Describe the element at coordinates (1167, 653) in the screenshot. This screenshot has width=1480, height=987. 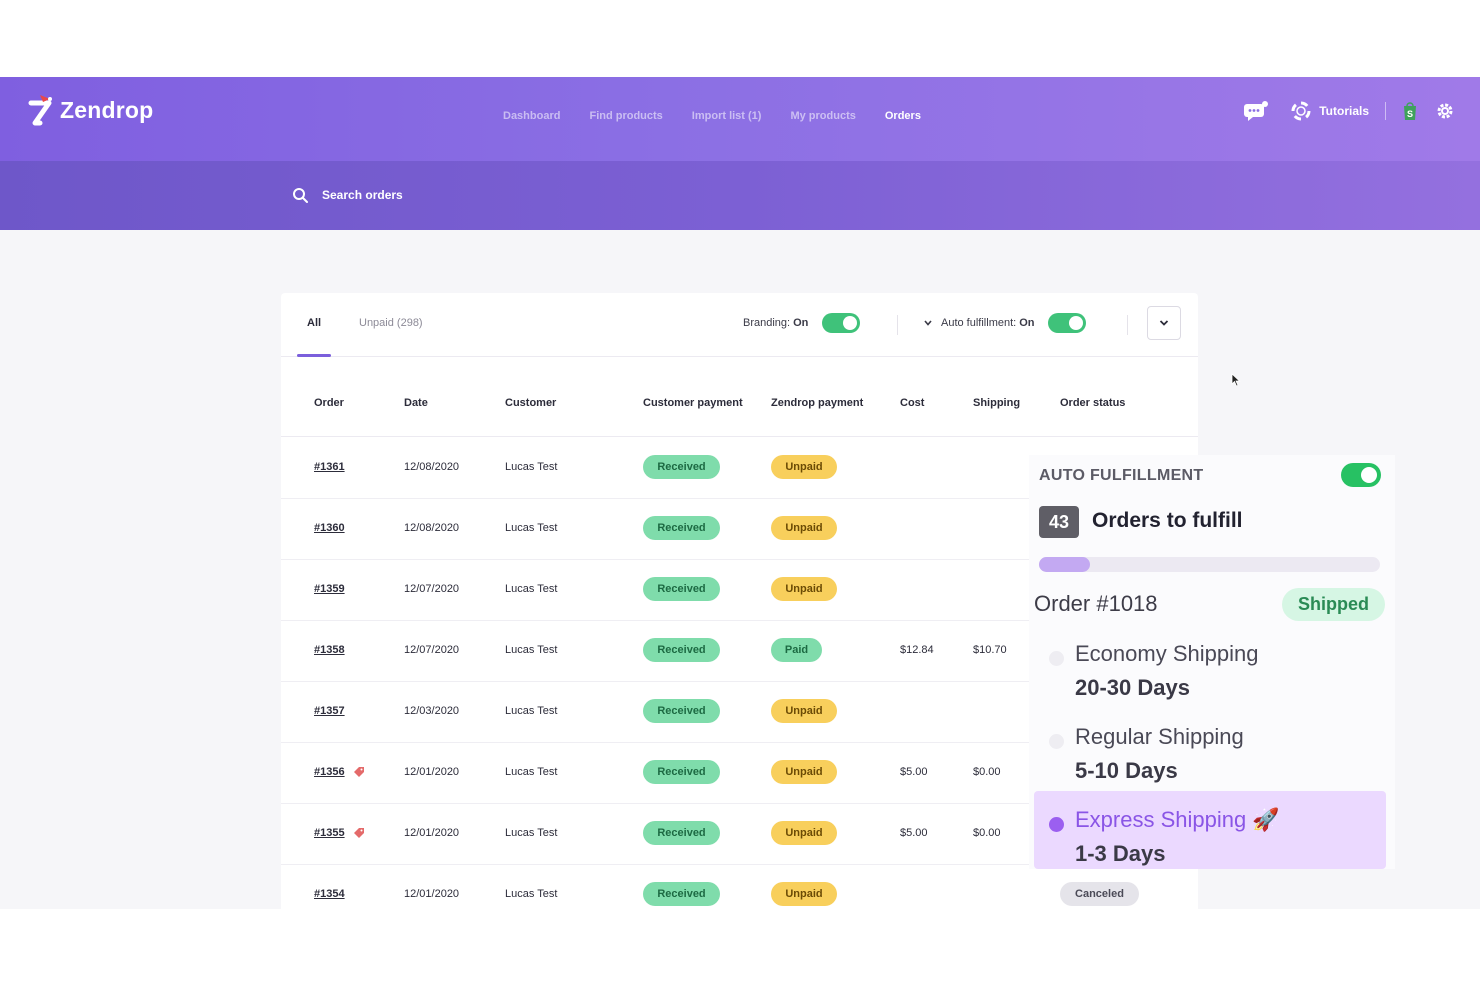
I see `shipping-option-name: Economy Shipping` at that location.